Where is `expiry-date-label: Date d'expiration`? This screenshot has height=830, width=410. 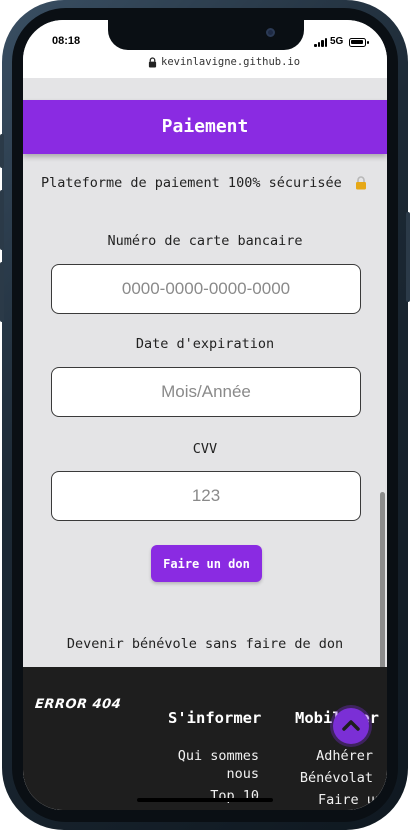
expiry-date-label: Date d'expiration is located at coordinates (205, 344).